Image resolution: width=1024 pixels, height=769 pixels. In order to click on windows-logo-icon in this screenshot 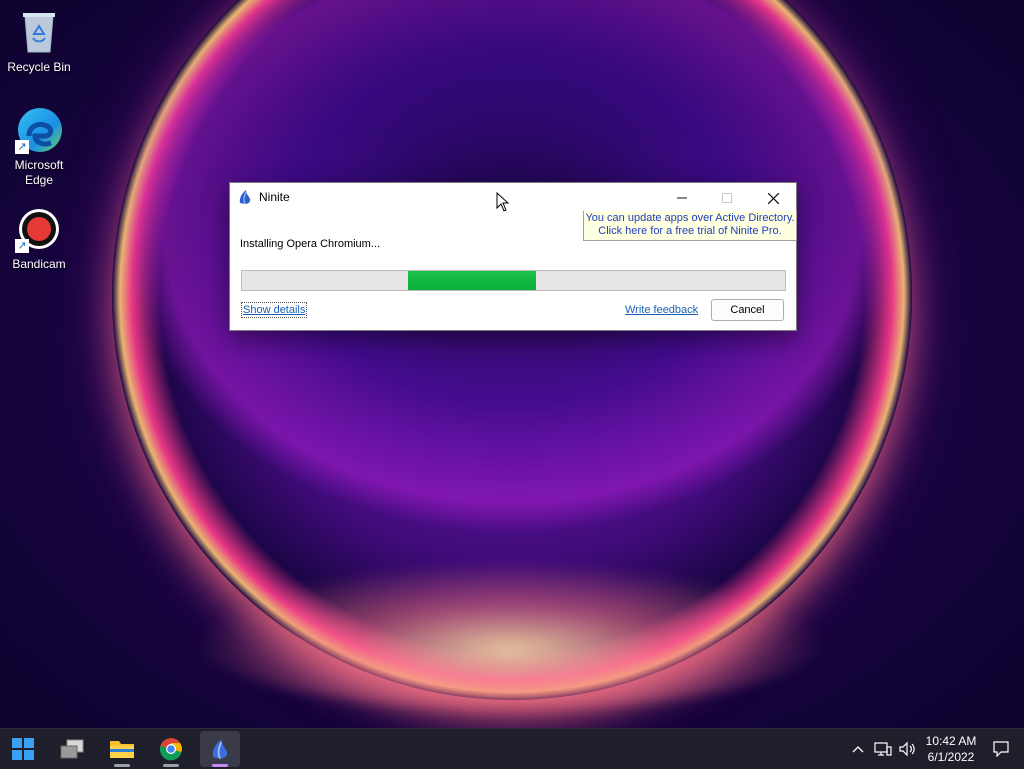, I will do `click(23, 749)`.